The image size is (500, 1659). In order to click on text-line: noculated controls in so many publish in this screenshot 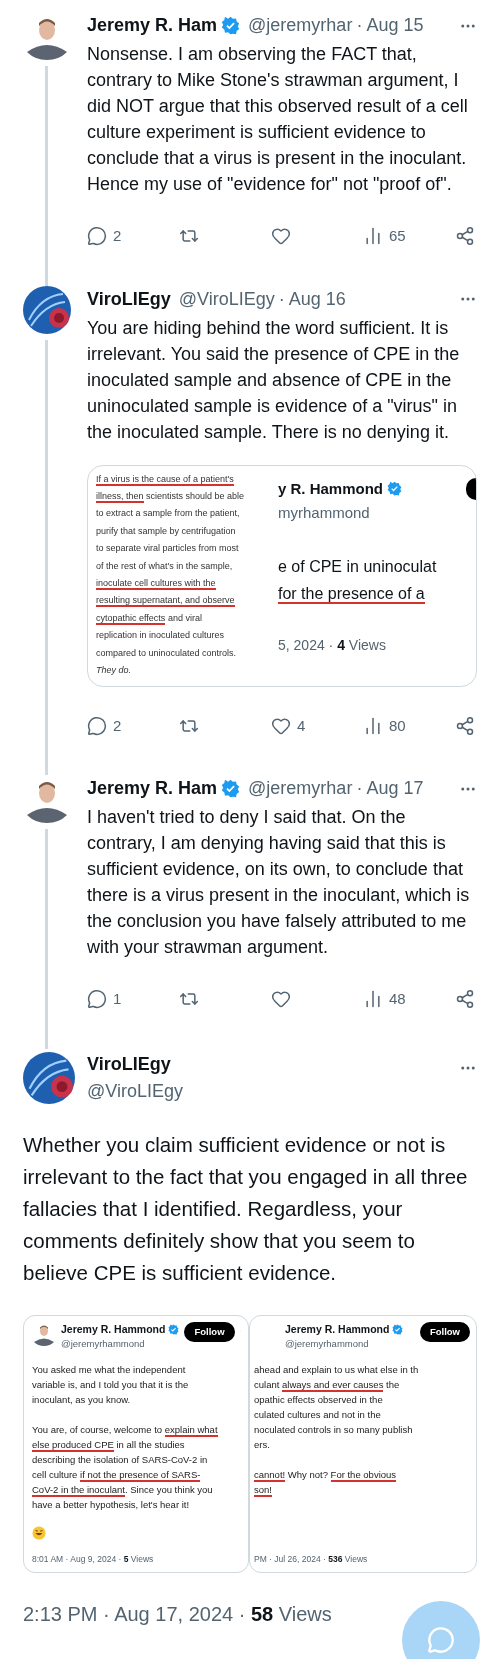, I will do `click(333, 1429)`.